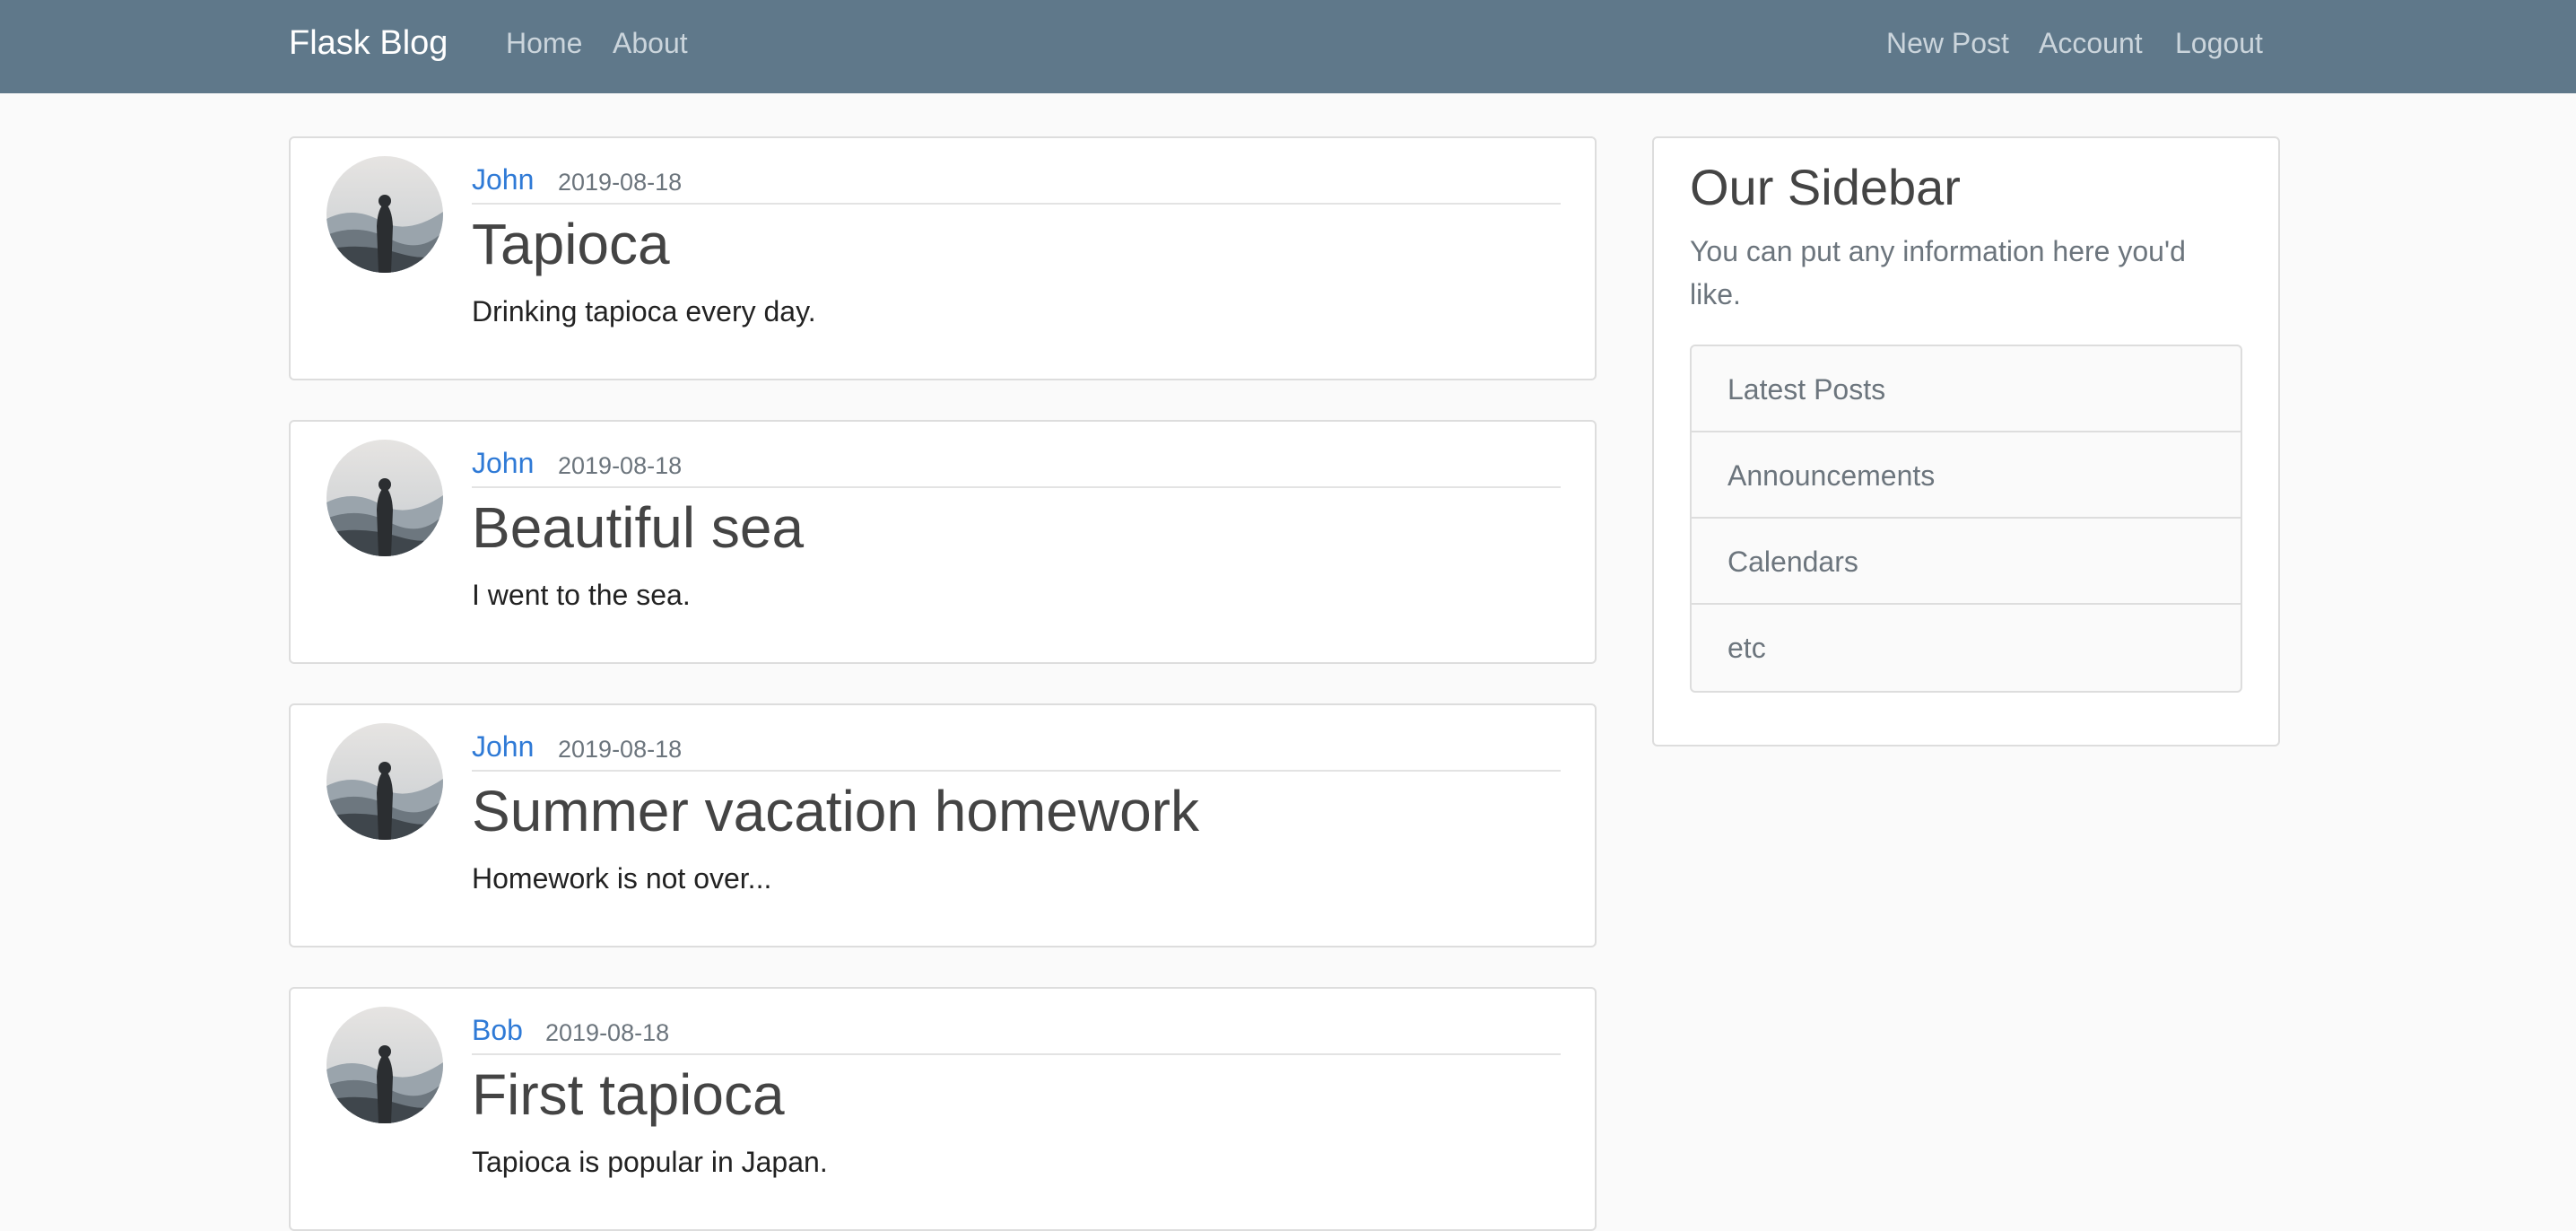 The image size is (2576, 1231). Describe the element at coordinates (2091, 43) in the screenshot. I see `nav-account-link: Account` at that location.